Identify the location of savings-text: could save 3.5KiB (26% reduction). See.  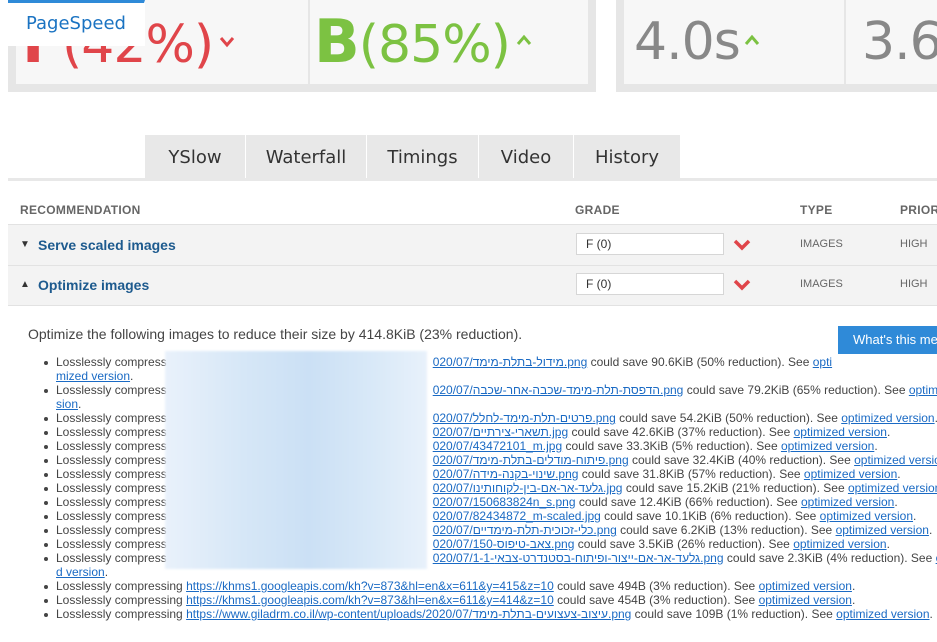
(684, 544).